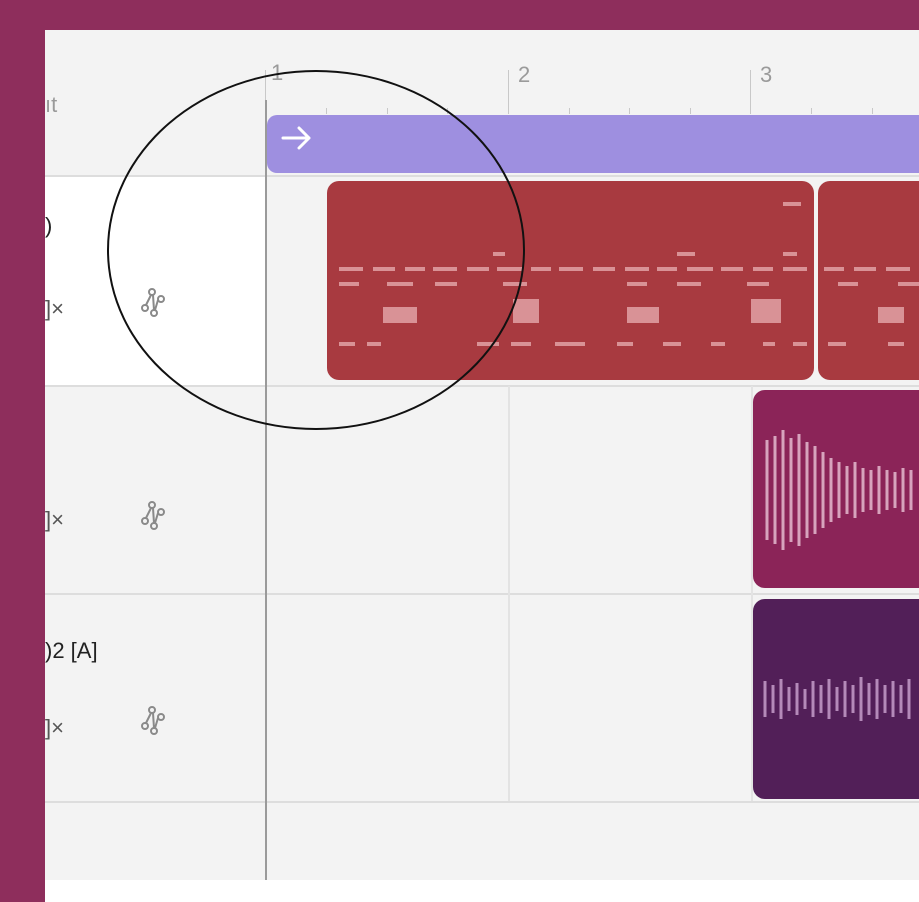 The height and width of the screenshot is (902, 919). What do you see at coordinates (51, 104) in the screenshot?
I see `column-header-label: ıt` at bounding box center [51, 104].